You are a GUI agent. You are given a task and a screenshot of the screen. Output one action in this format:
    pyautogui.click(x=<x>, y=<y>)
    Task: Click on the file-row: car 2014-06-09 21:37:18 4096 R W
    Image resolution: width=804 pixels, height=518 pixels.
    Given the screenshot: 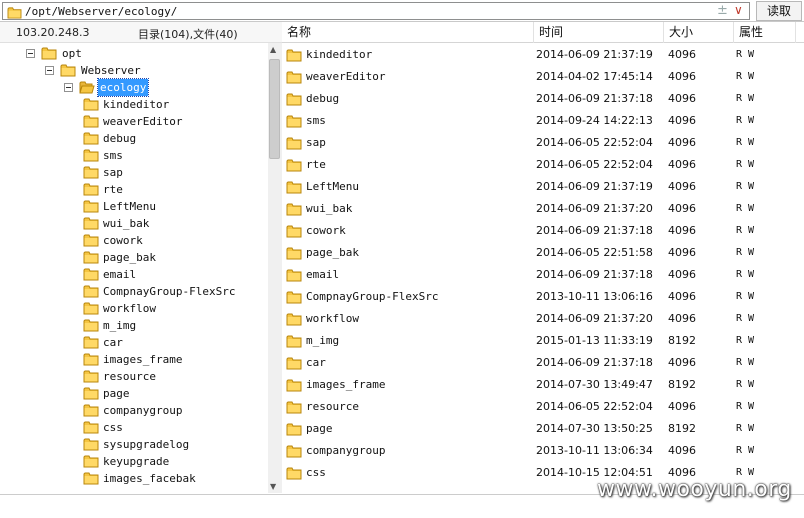 What is the action you would take?
    pyautogui.click(x=543, y=363)
    